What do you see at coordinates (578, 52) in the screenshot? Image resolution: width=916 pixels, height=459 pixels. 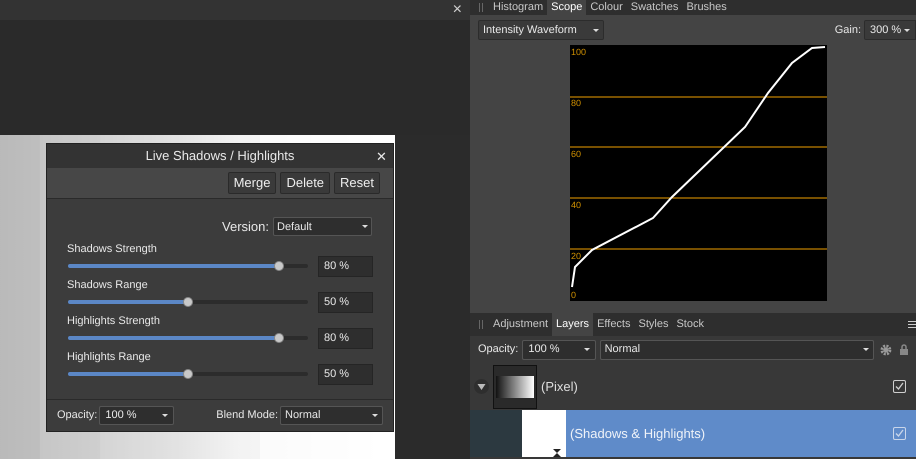 I see `scale-label: 100` at bounding box center [578, 52].